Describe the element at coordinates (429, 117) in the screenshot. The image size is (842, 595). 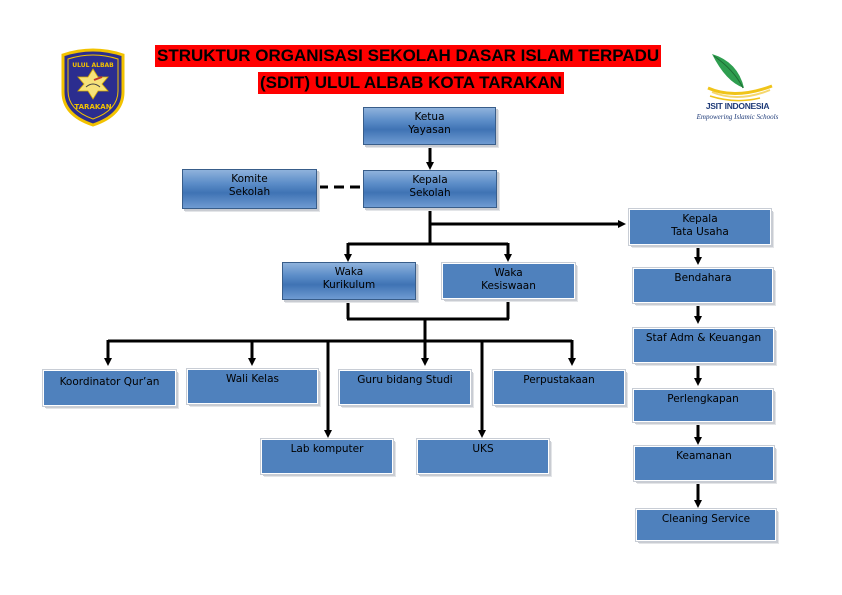
I see `node-label-line: Ketua` at that location.